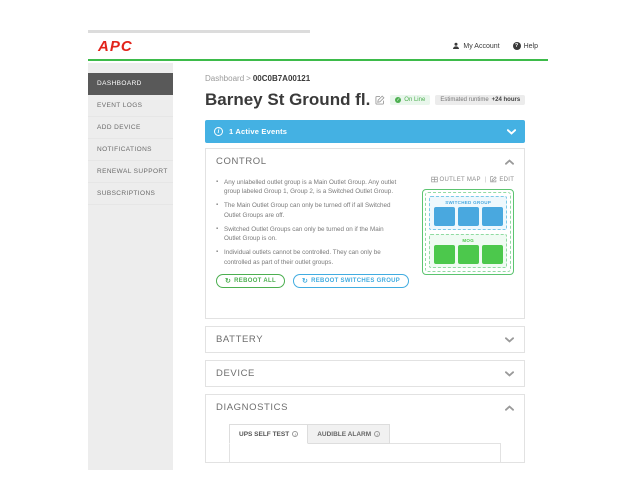 The height and width of the screenshot is (480, 640). I want to click on breadcrumb-current: 00C0B7A00121, so click(281, 78).